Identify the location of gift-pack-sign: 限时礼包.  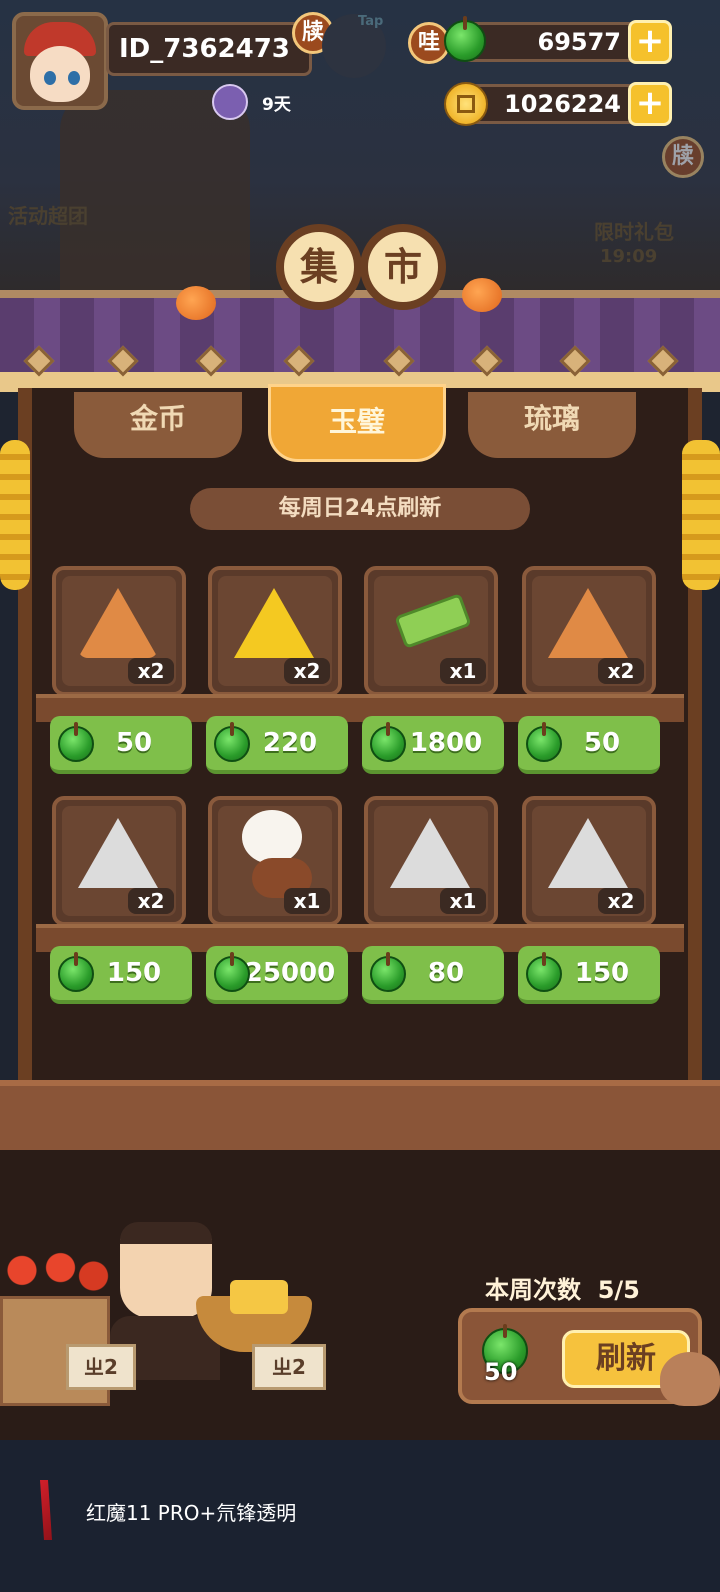
(634, 230).